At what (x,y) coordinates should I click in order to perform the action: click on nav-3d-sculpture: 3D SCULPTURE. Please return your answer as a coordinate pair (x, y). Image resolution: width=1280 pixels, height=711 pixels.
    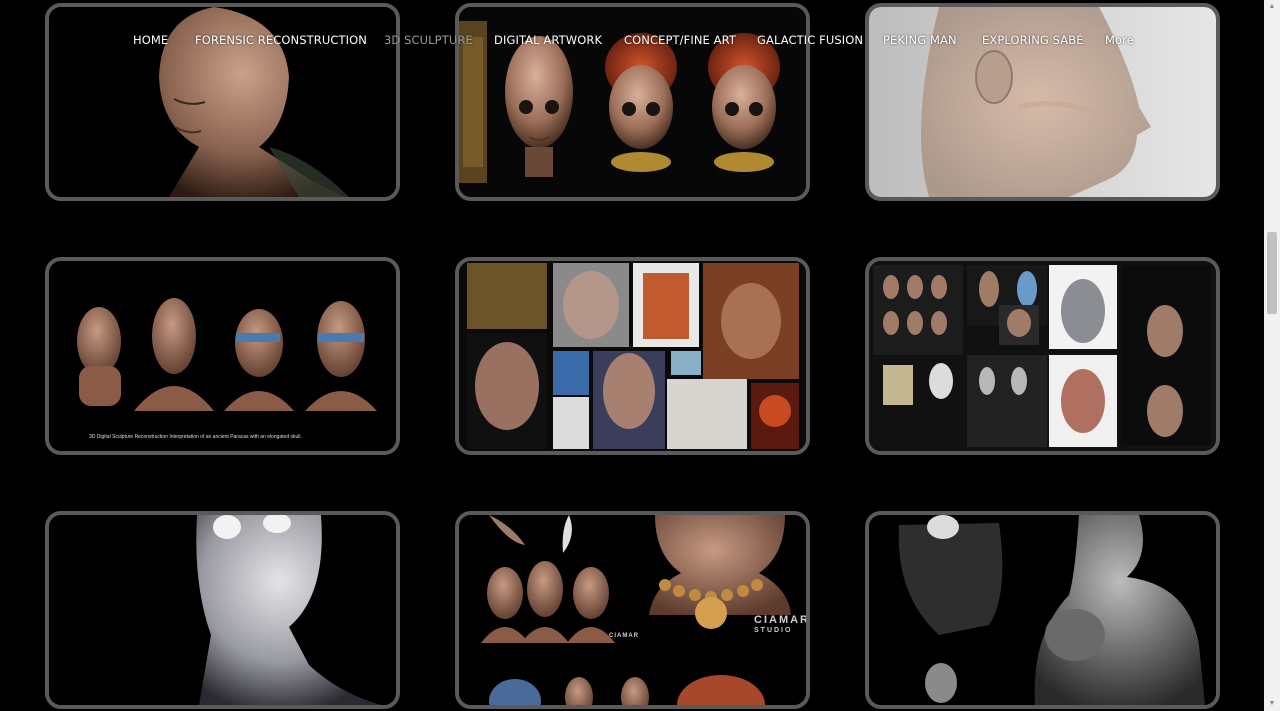
    Looking at the image, I should click on (428, 40).